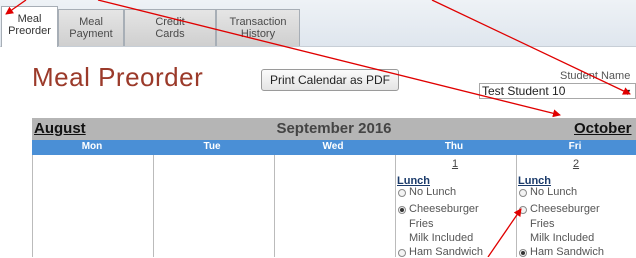  I want to click on annotation-arrow-tab, so click(16, 7).